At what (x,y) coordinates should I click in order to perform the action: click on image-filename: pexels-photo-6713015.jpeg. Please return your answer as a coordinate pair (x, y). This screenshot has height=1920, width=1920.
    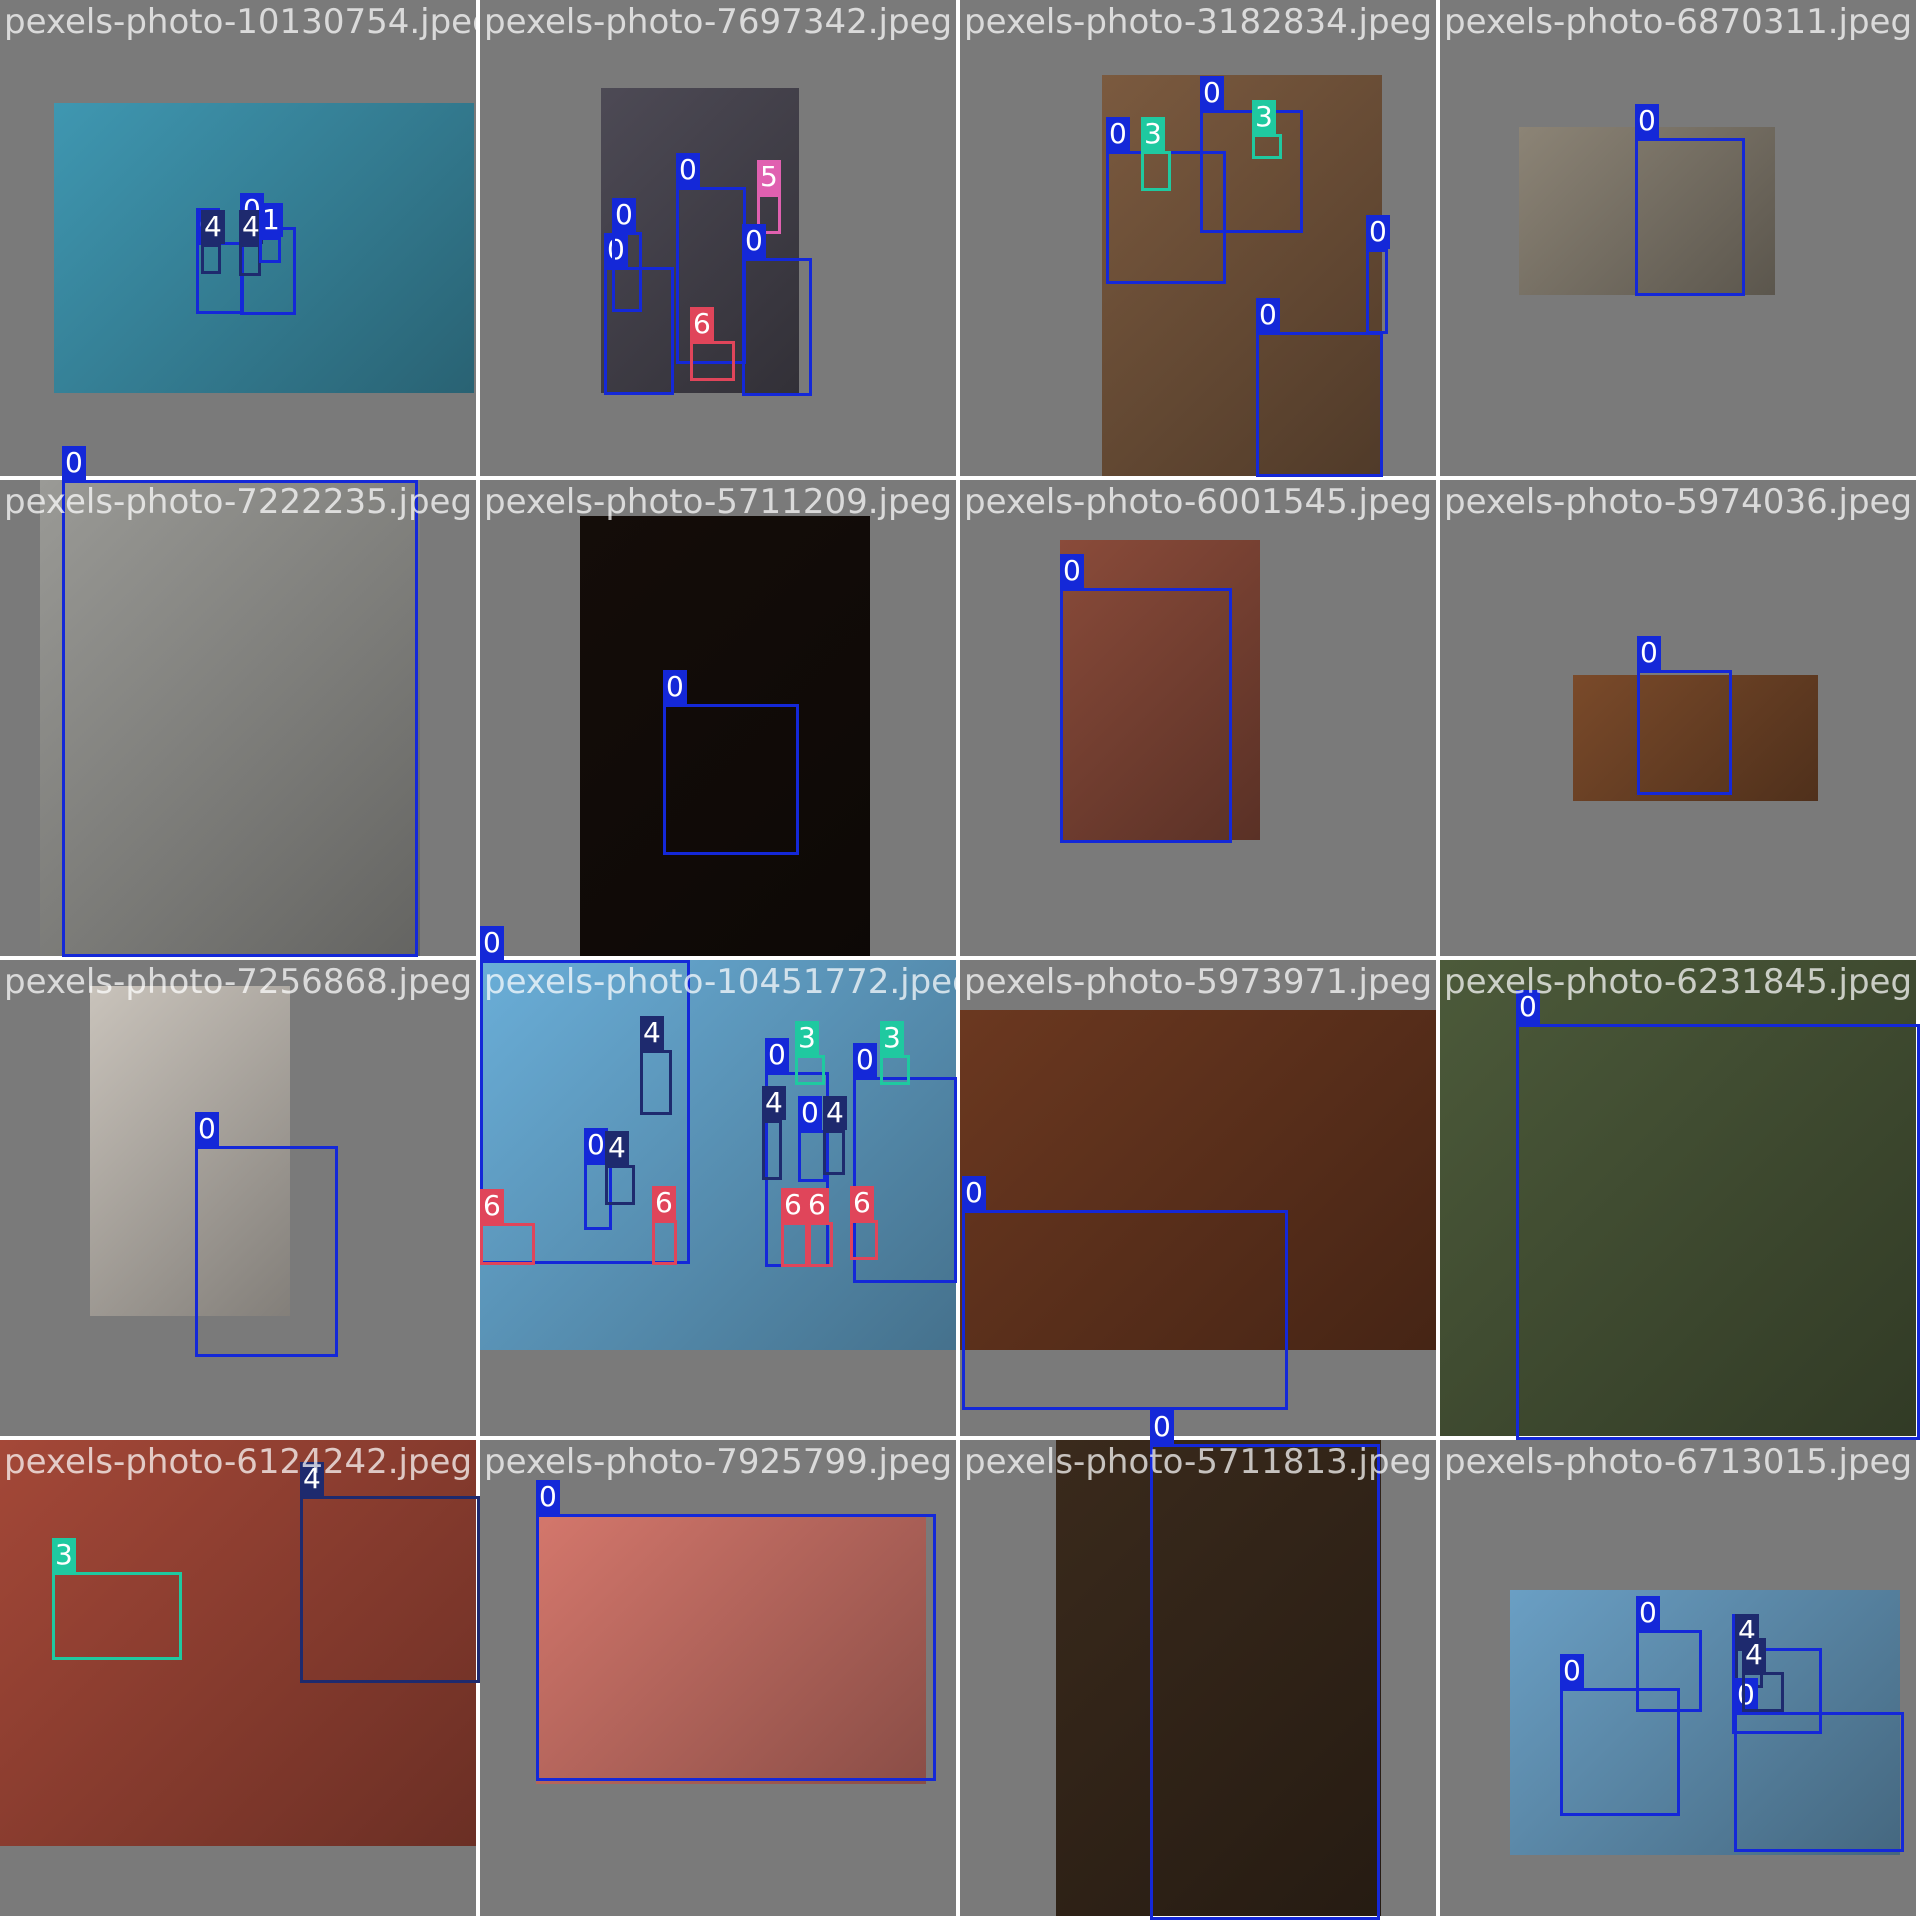
    Looking at the image, I should click on (1678, 1462).